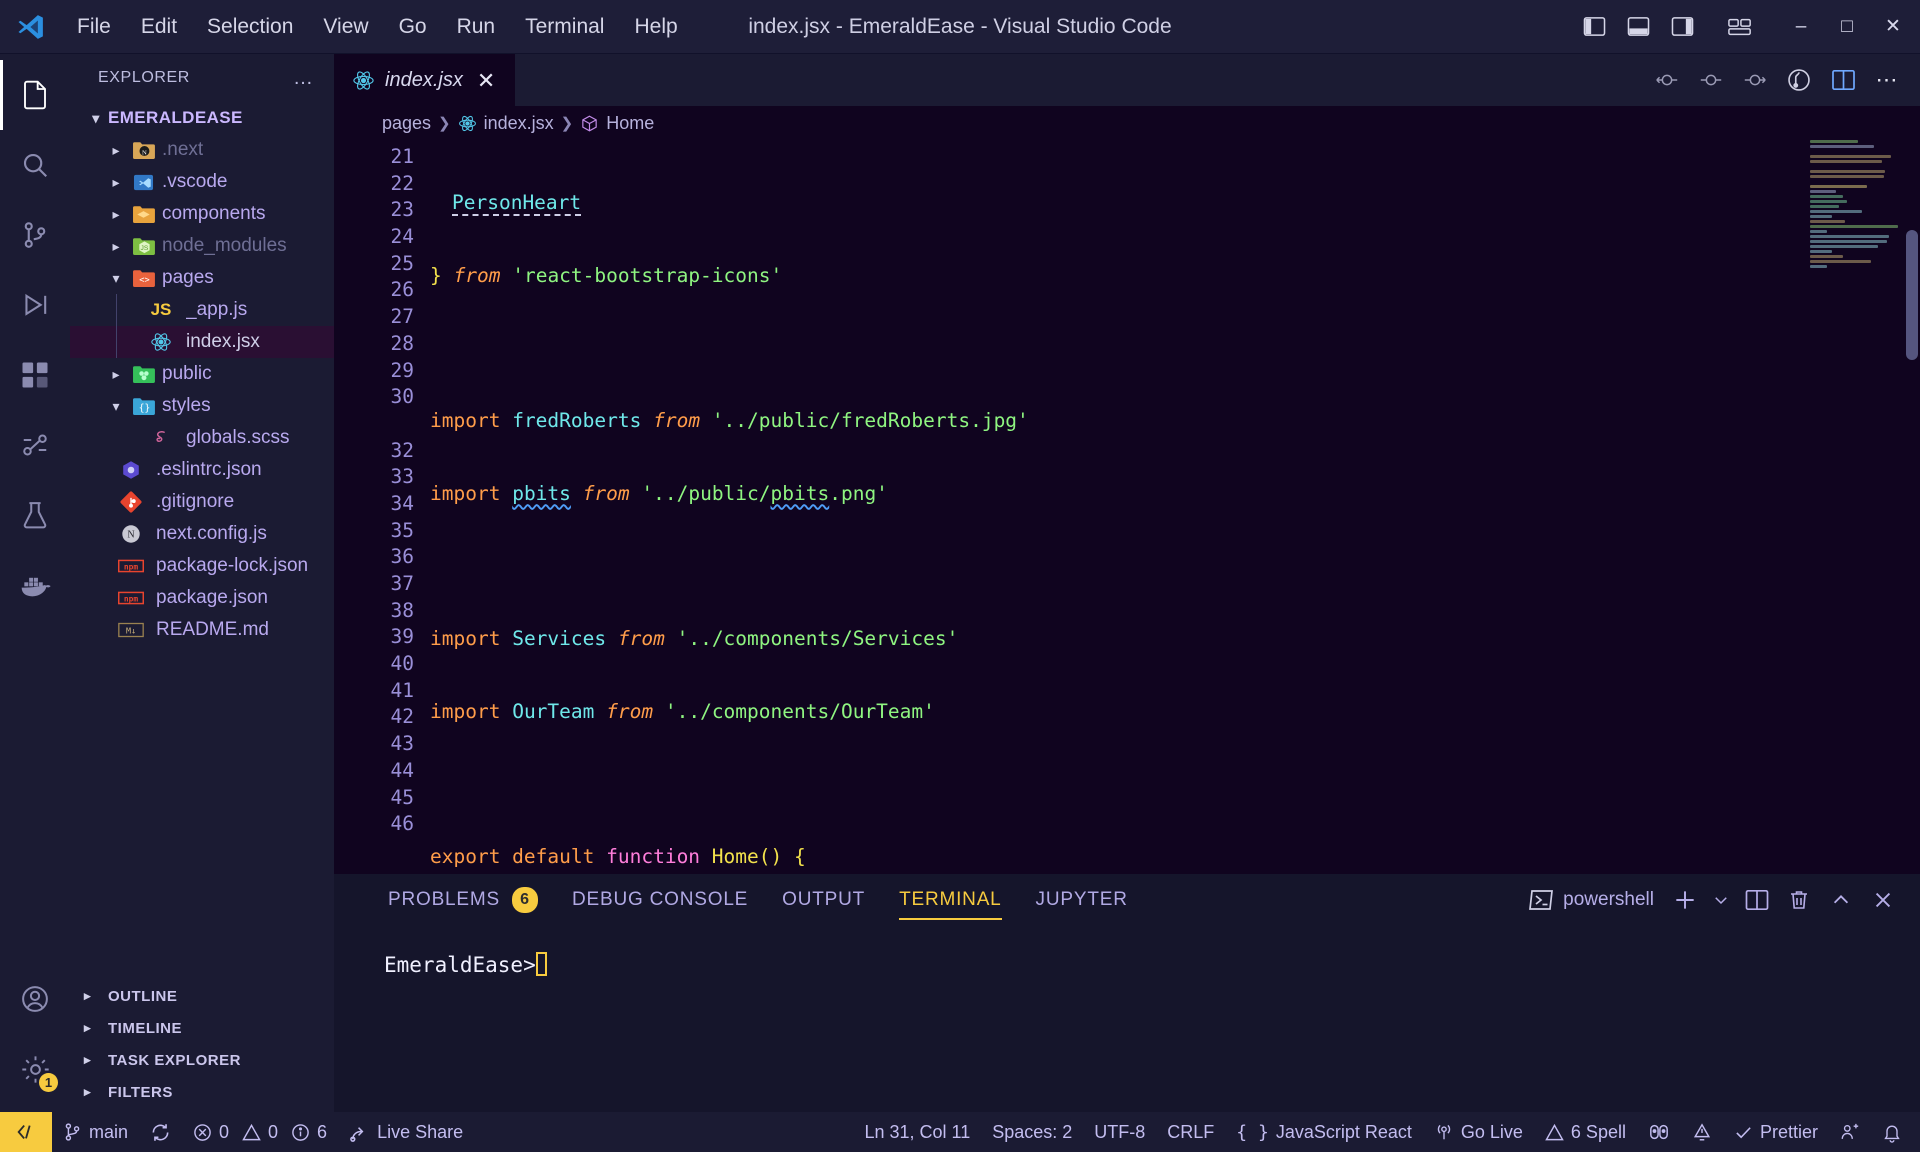 This screenshot has height=1152, width=1920. What do you see at coordinates (1776, 1132) in the screenshot?
I see `status-prettier: Prettier` at bounding box center [1776, 1132].